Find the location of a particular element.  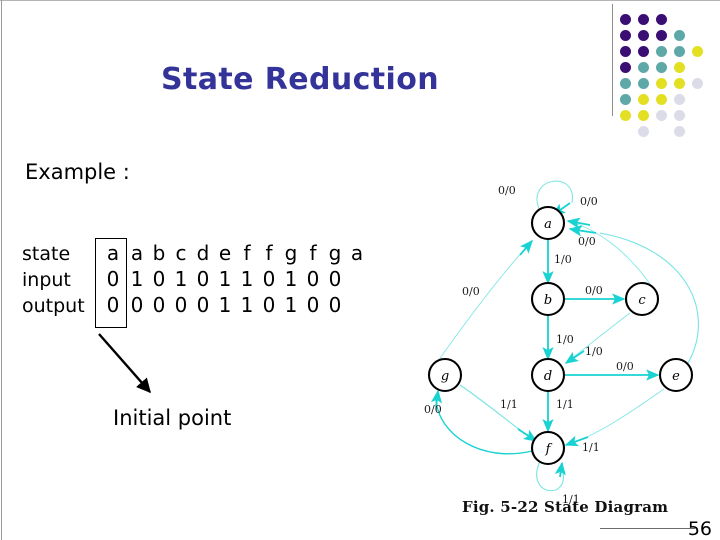

edge-label-d-to-e: 0/0 is located at coordinates (625, 366).